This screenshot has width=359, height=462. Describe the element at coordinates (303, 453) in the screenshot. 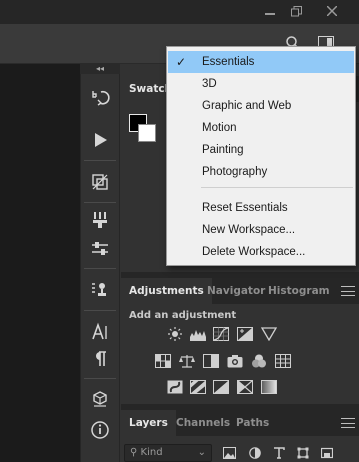

I see `shape-filter-icon` at that location.